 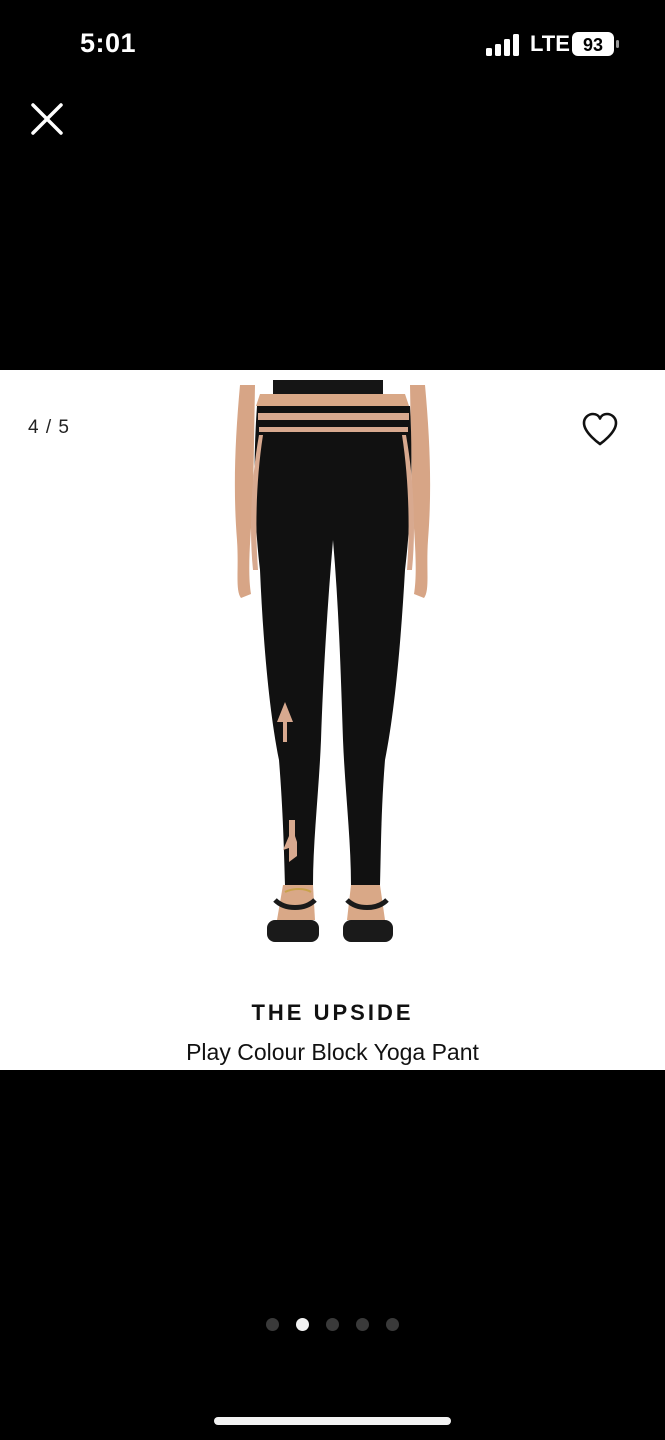 I want to click on status-bar: 5:01 LTE 93, so click(x=332, y=45).